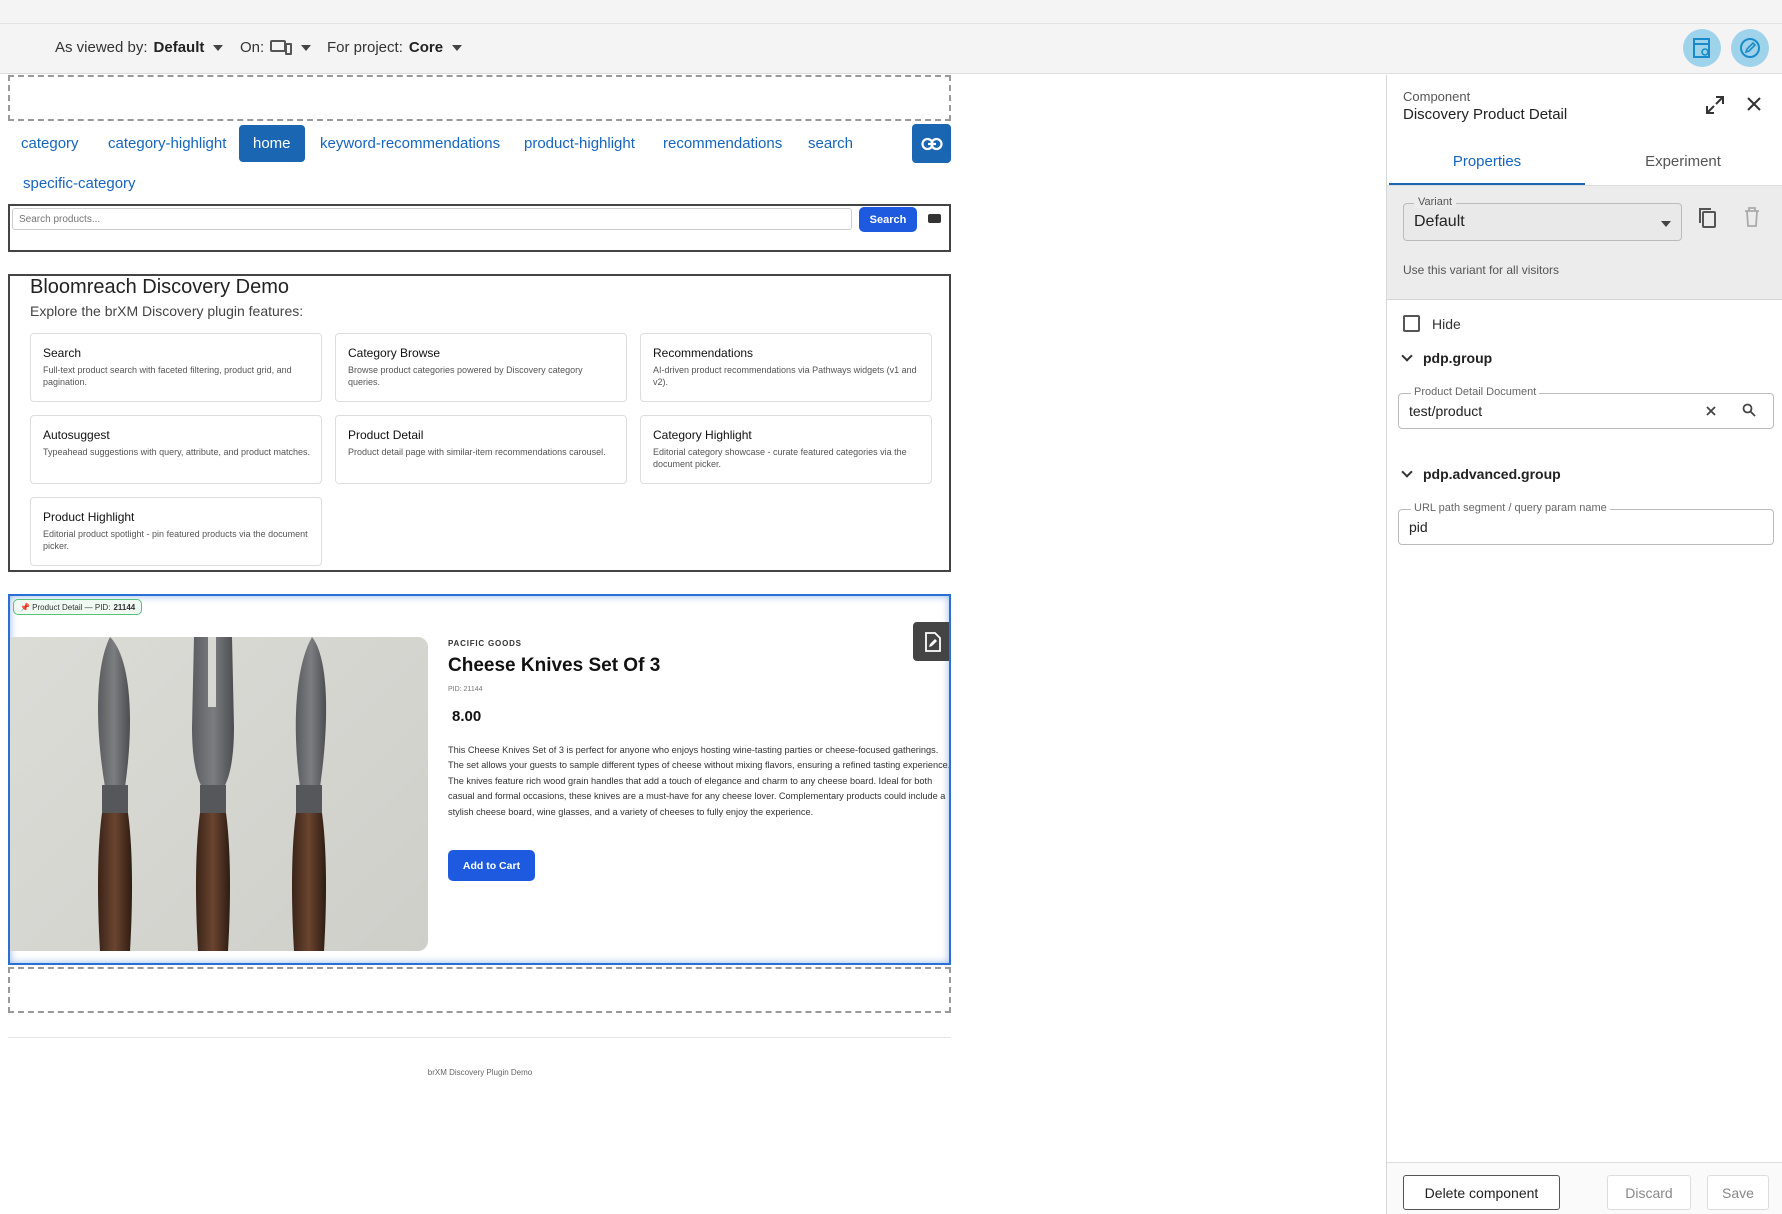 The image size is (1782, 1214). I want to click on trash-icon, so click(1752, 217).